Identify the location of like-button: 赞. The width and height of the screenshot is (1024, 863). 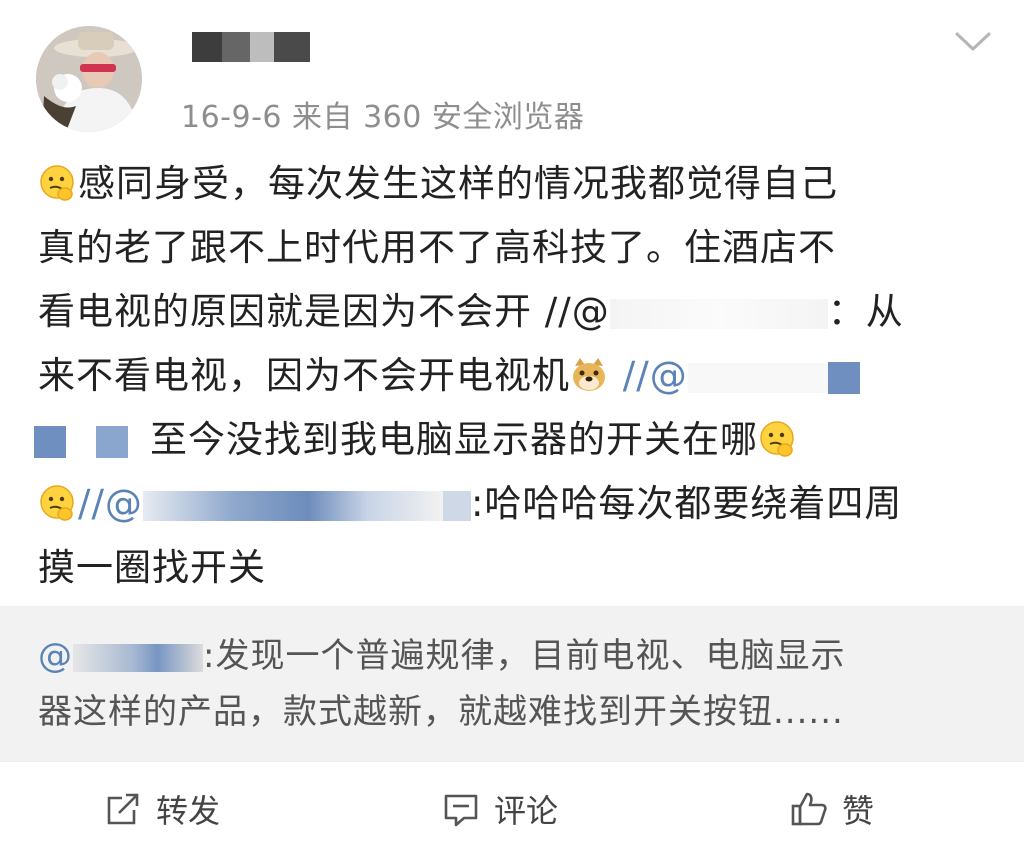
(832, 809).